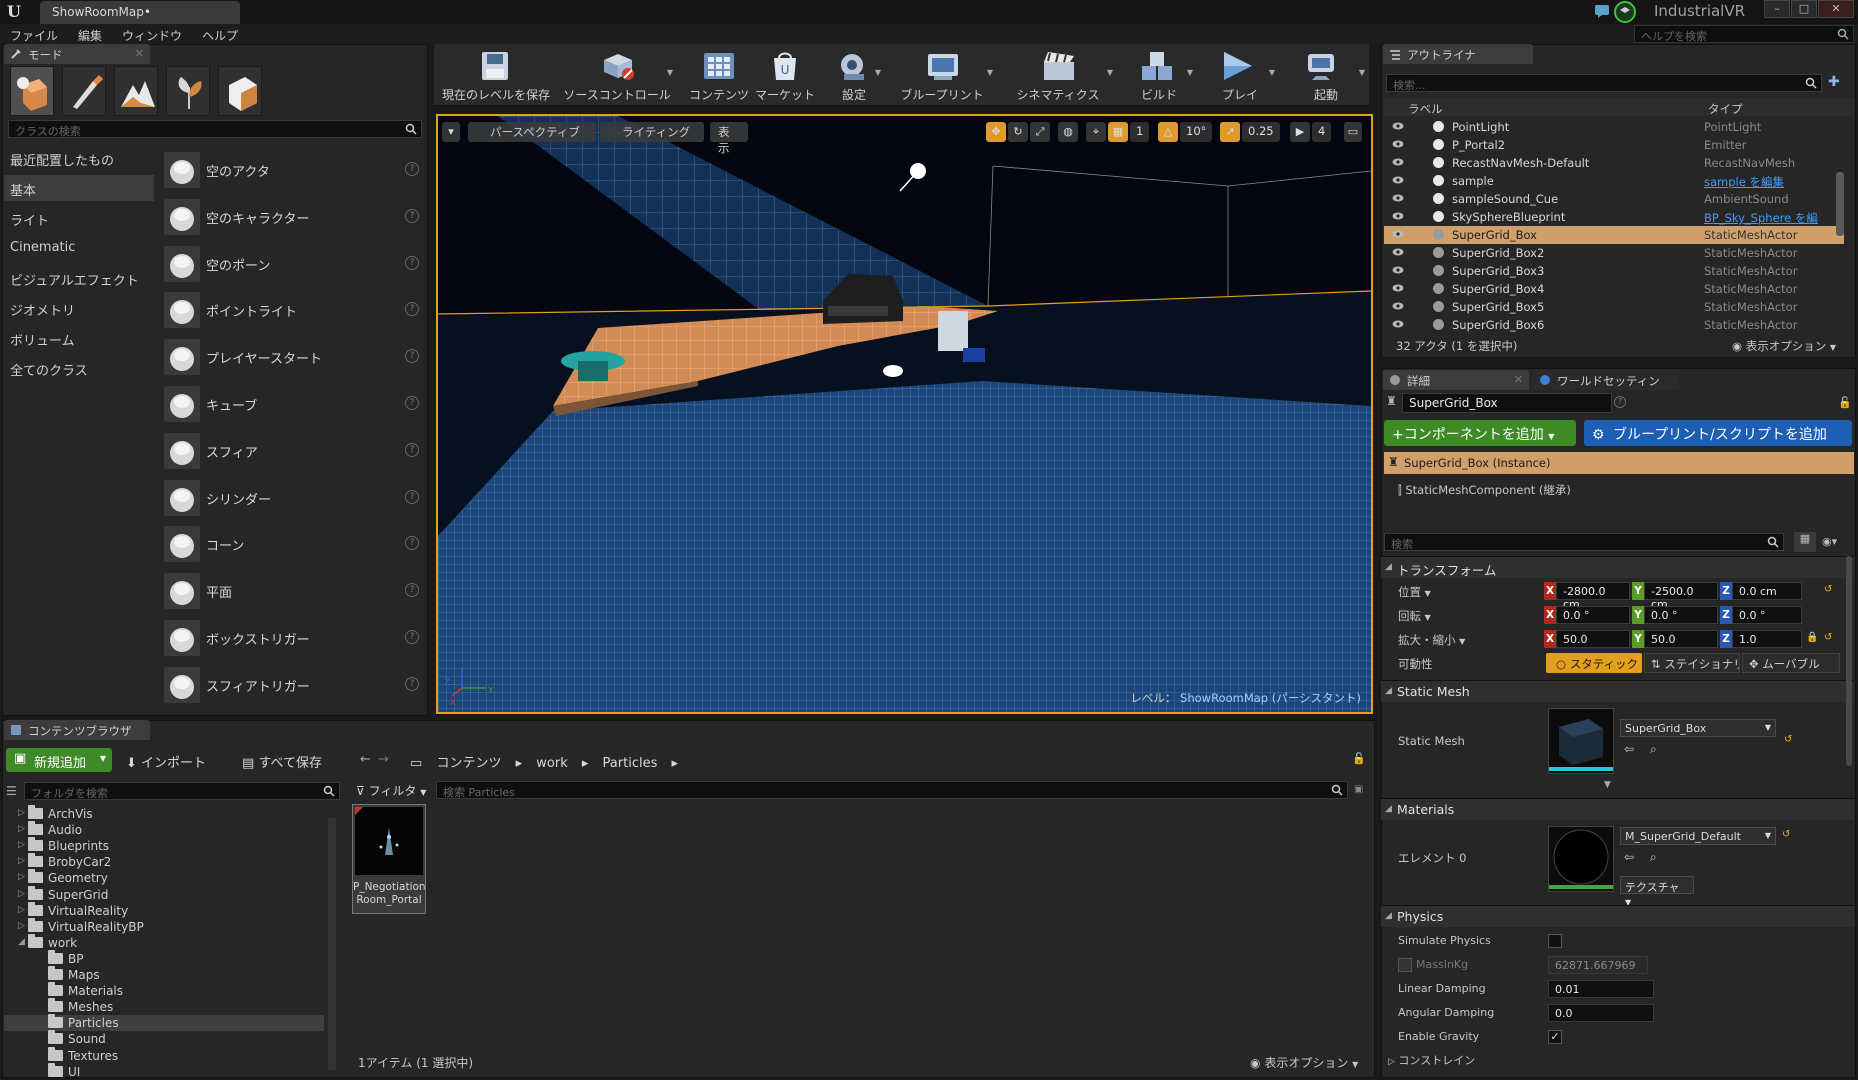 The width and height of the screenshot is (1858, 1080). What do you see at coordinates (1804, 9) in the screenshot?
I see `maximize-button: □` at bounding box center [1804, 9].